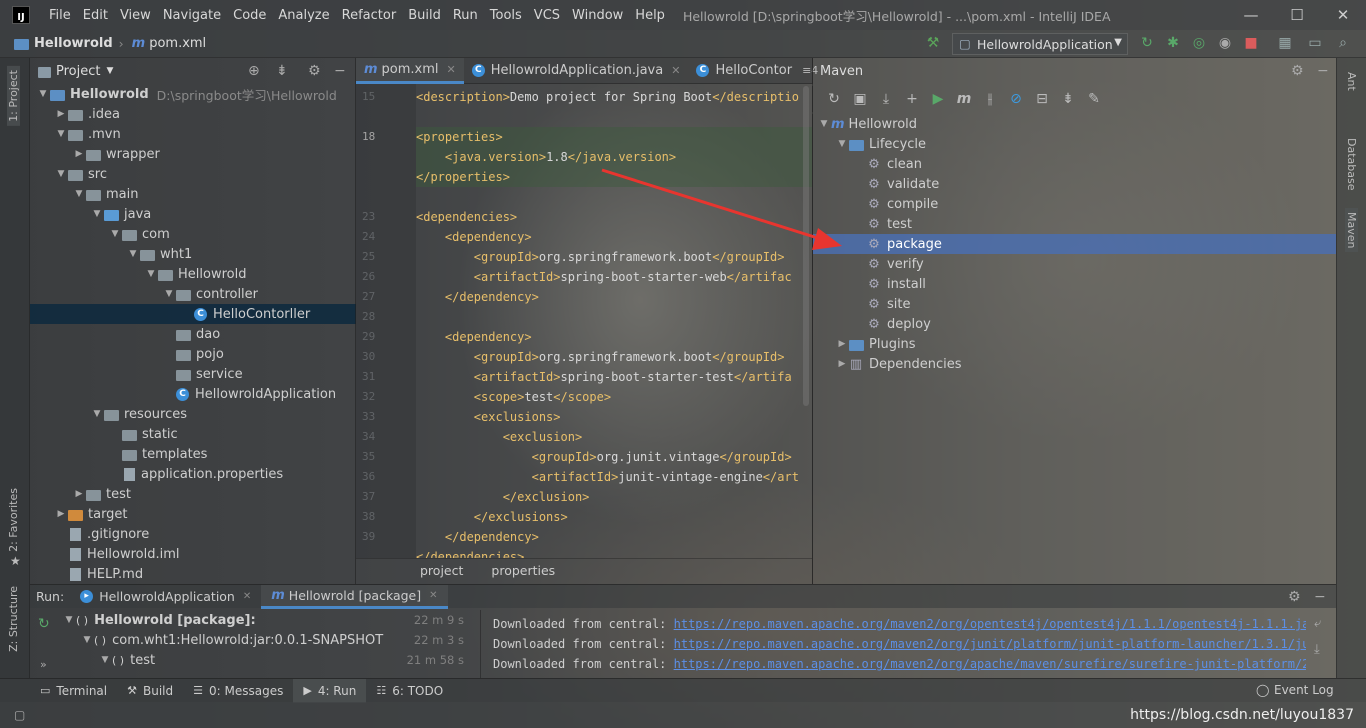 Image resolution: width=1366 pixels, height=728 pixels. Describe the element at coordinates (193, 454) in the screenshot. I see `project-tree-item: templates` at that location.